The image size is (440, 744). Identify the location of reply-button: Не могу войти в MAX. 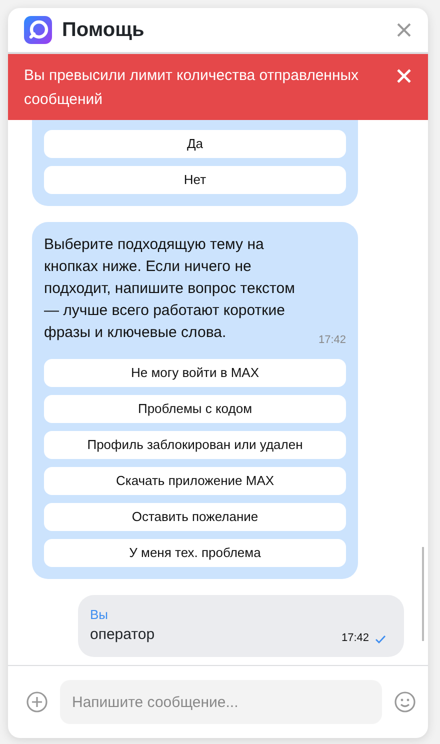
(195, 372).